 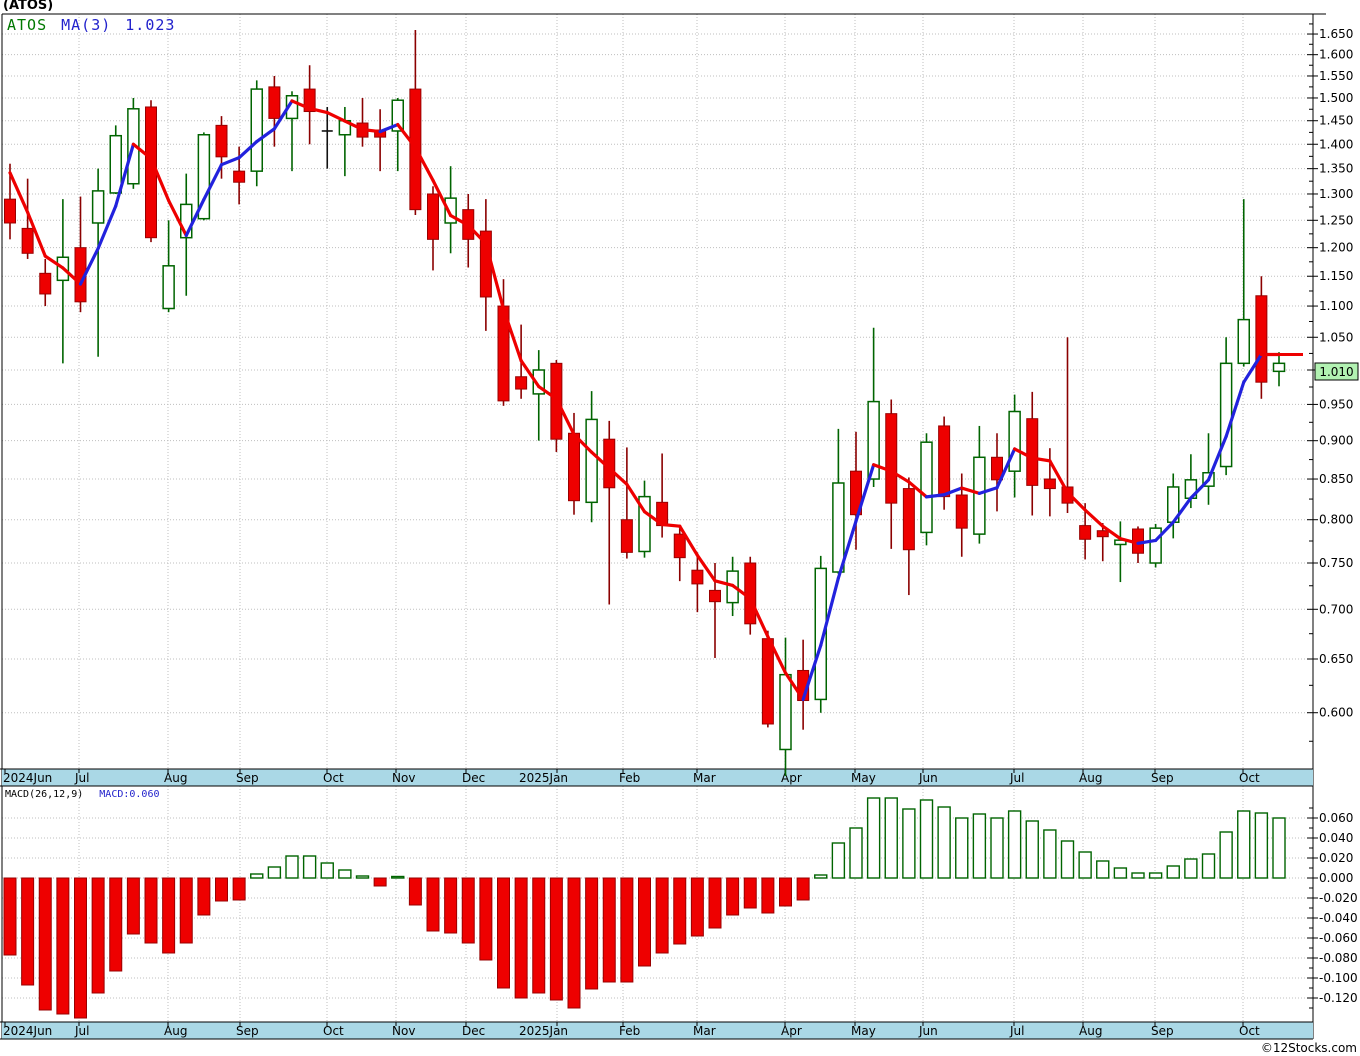 I want to click on symbol-label: ATOS, so click(x=27, y=25).